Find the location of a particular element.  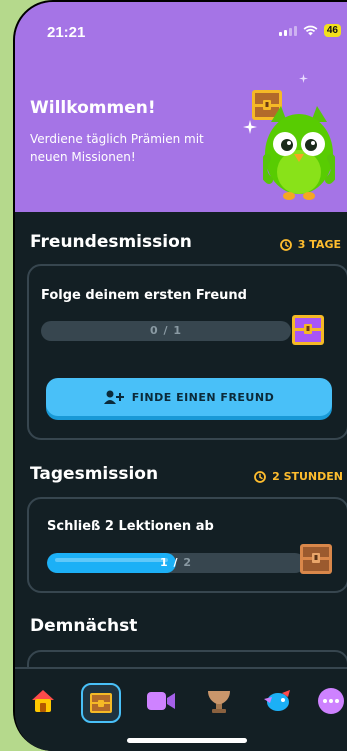

progress-text: 0 / 1 is located at coordinates (166, 331).